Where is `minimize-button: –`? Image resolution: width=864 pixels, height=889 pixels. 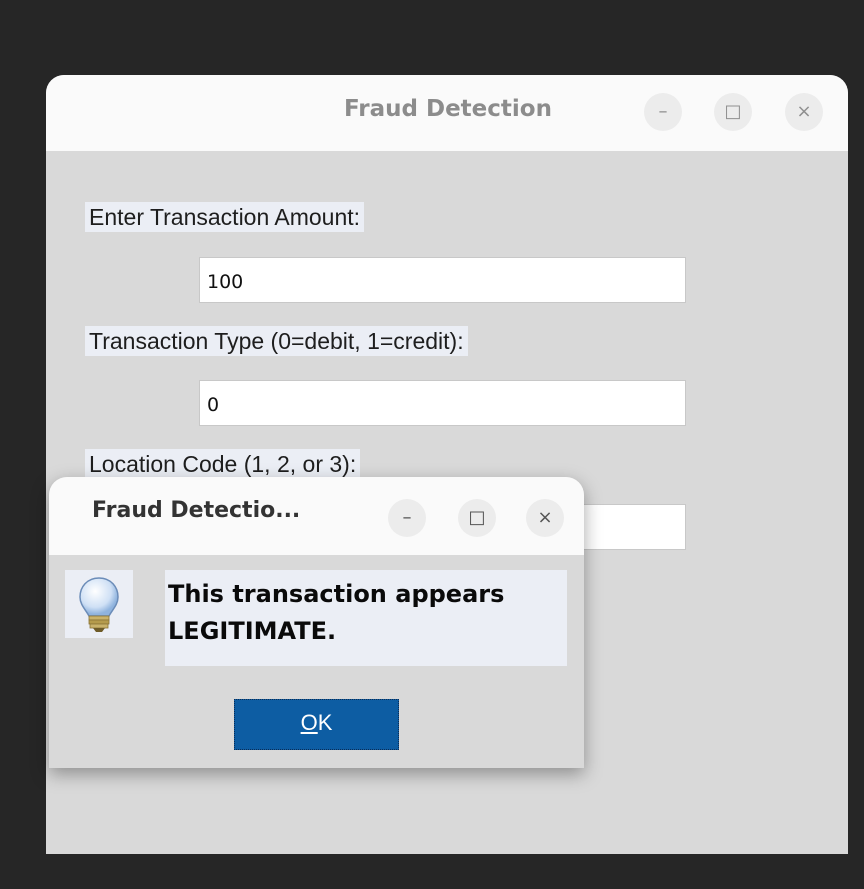 minimize-button: – is located at coordinates (663, 112).